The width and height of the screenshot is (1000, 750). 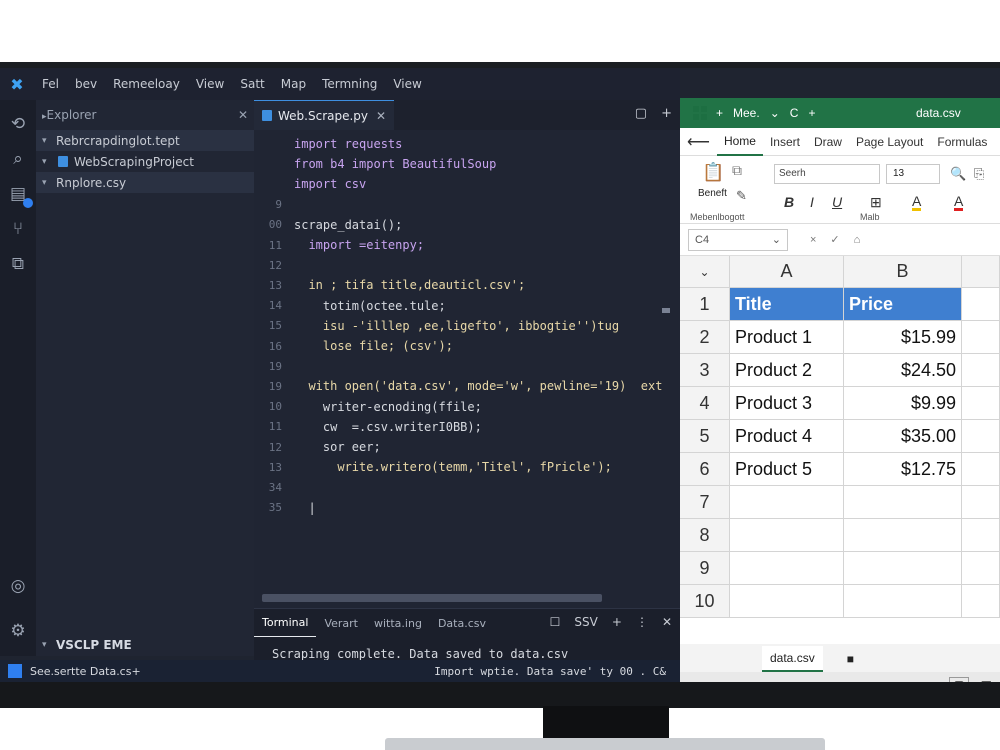 I want to click on horizontal-scrollbar, so click(x=432, y=598).